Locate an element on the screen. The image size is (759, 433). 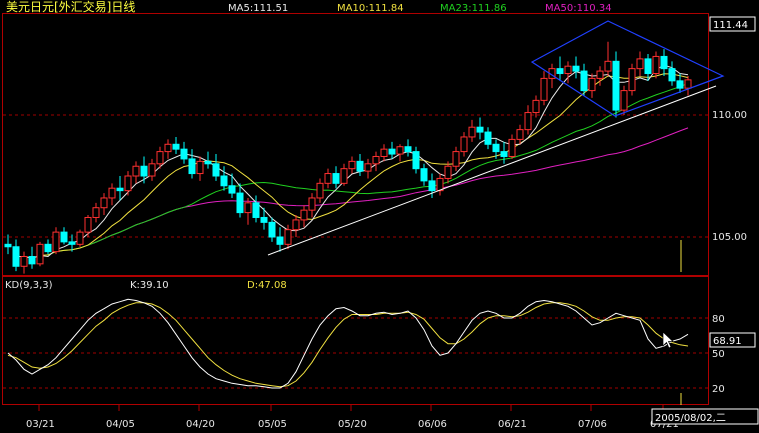
kd-title: KD(9,3,3) is located at coordinates (29, 285).